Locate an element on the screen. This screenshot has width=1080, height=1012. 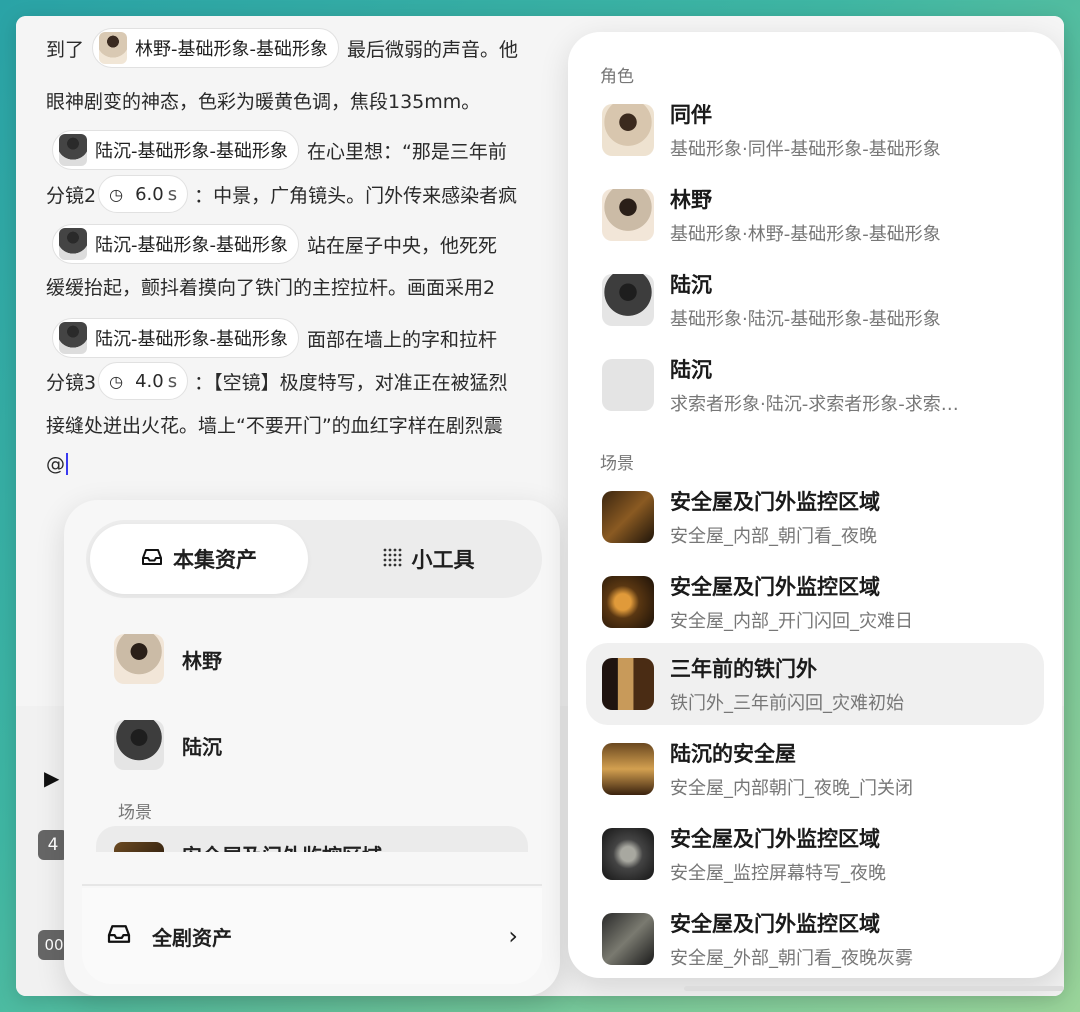
horizontal-scrollbar is located at coordinates (874, 988).